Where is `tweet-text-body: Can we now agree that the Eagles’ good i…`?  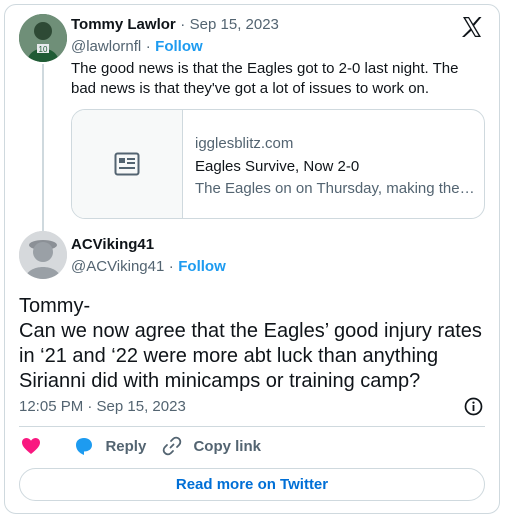
tweet-text-body: Can we now agree that the Eagles’ good i… is located at coordinates (250, 356).